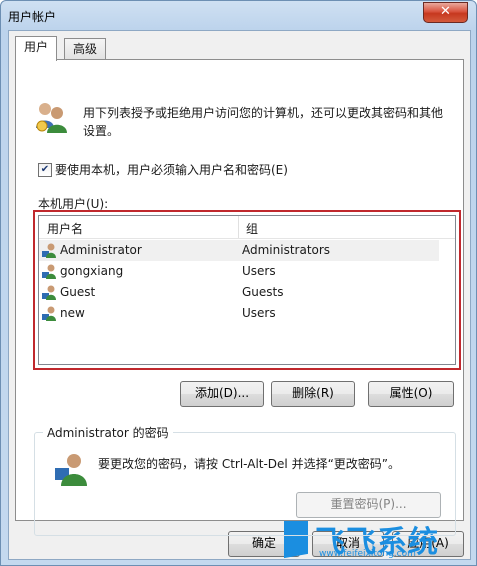 Image resolution: width=477 pixels, height=566 pixels. What do you see at coordinates (51, 118) in the screenshot?
I see `users-icon` at bounding box center [51, 118].